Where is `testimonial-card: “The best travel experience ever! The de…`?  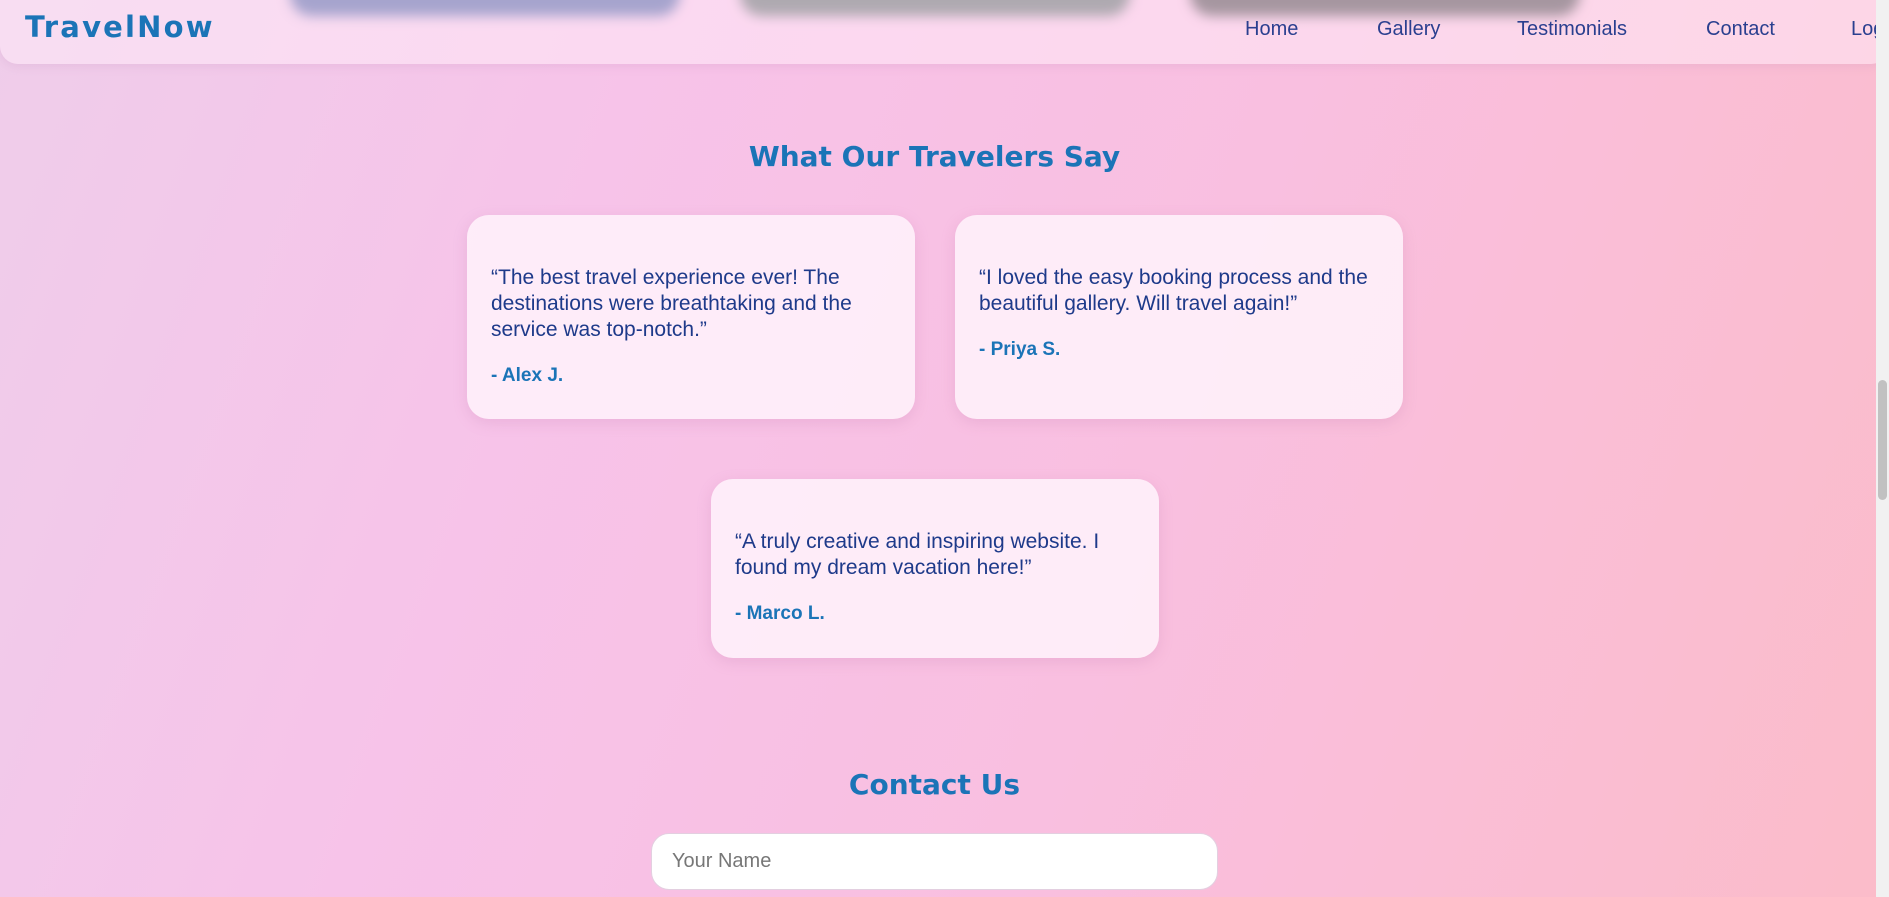
testimonial-card: “The best travel experience ever! The de… is located at coordinates (691, 317).